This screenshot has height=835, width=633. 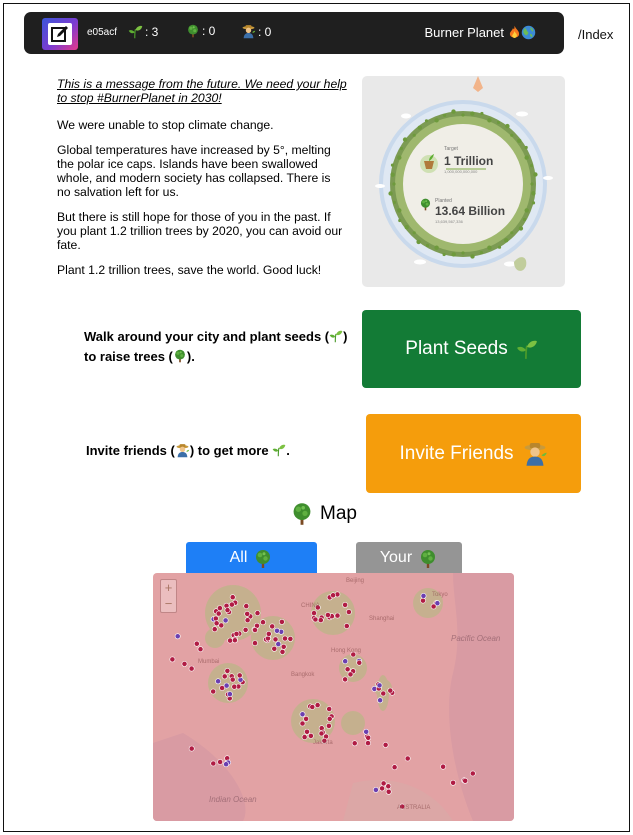 I want to click on index-link: /Index, so click(x=595, y=34).